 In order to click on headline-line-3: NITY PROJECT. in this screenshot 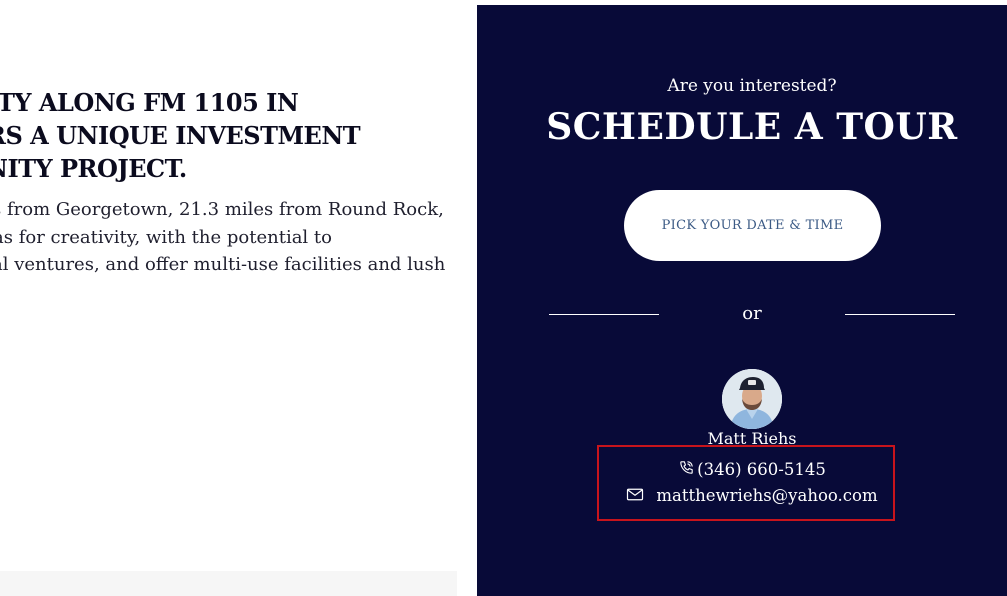, I will do `click(93, 168)`.